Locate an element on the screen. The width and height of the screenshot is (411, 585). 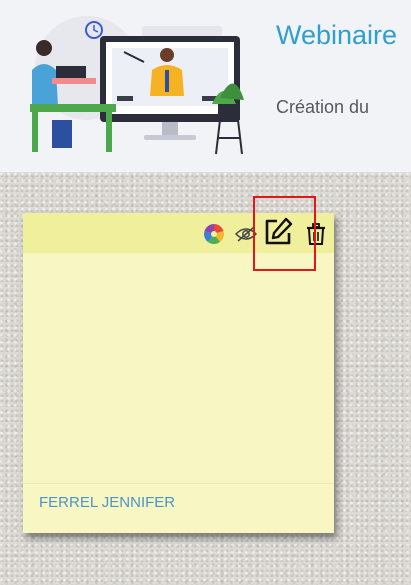
edit-button-highlight is located at coordinates (284, 233).